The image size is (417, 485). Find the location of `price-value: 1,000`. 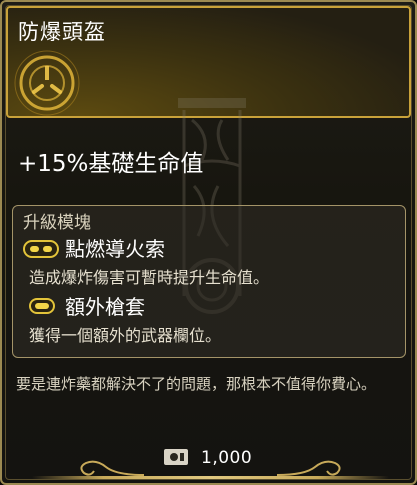

price-value: 1,000 is located at coordinates (227, 458).